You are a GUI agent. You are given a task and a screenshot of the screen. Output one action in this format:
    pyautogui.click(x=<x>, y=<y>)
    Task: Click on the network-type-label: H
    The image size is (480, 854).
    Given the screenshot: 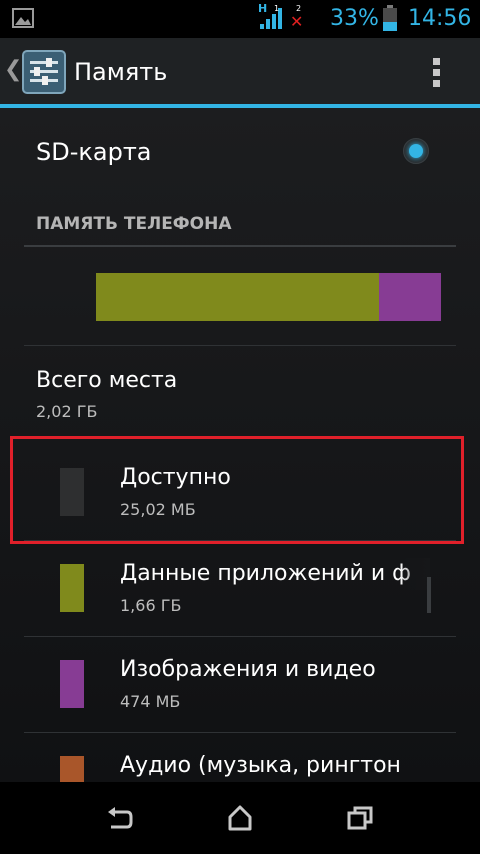 What is the action you would take?
    pyautogui.click(x=263, y=8)
    